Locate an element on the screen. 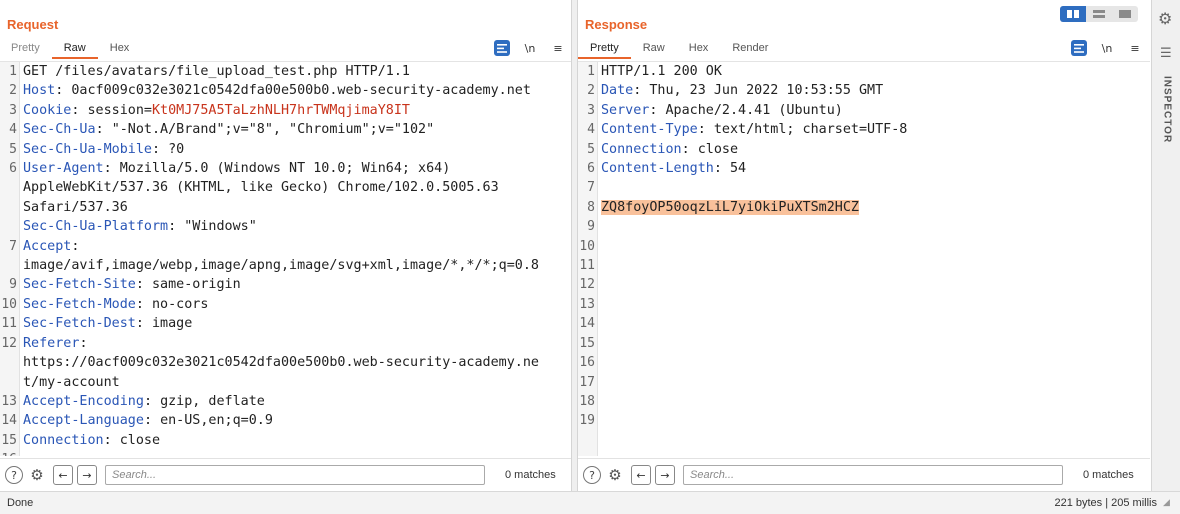 The height and width of the screenshot is (514, 1180). layout-tabbed-button is located at coordinates (1125, 14).